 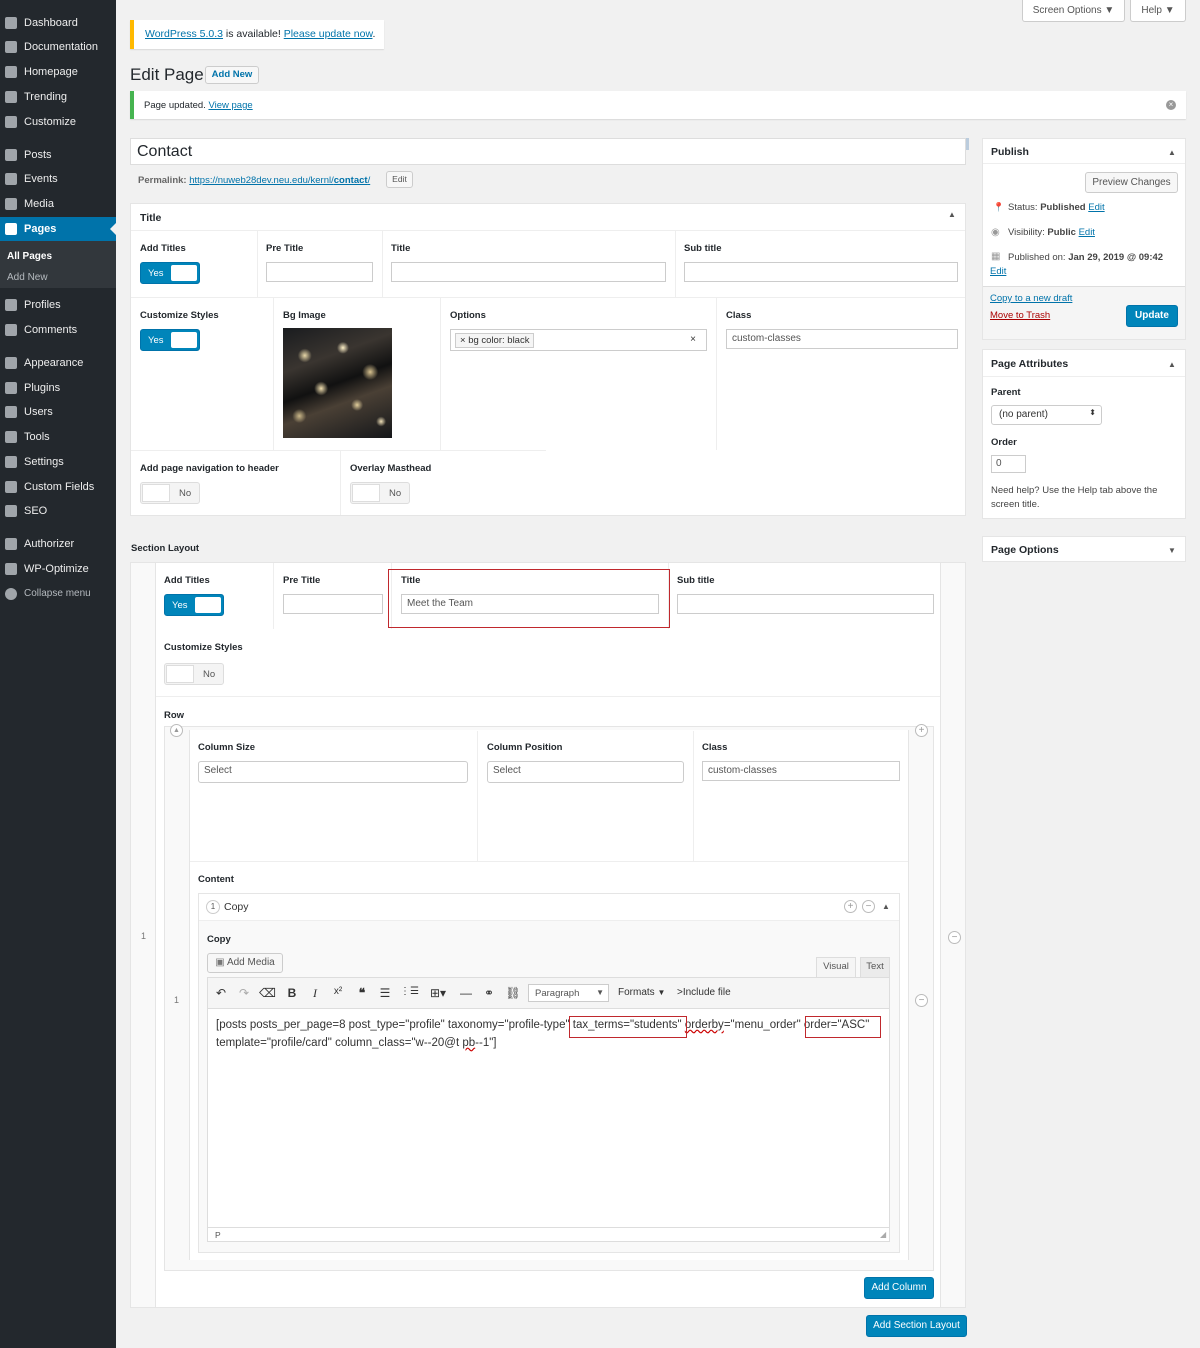 What do you see at coordinates (221, 993) in the screenshot?
I see `undo-icon: ↶` at bounding box center [221, 993].